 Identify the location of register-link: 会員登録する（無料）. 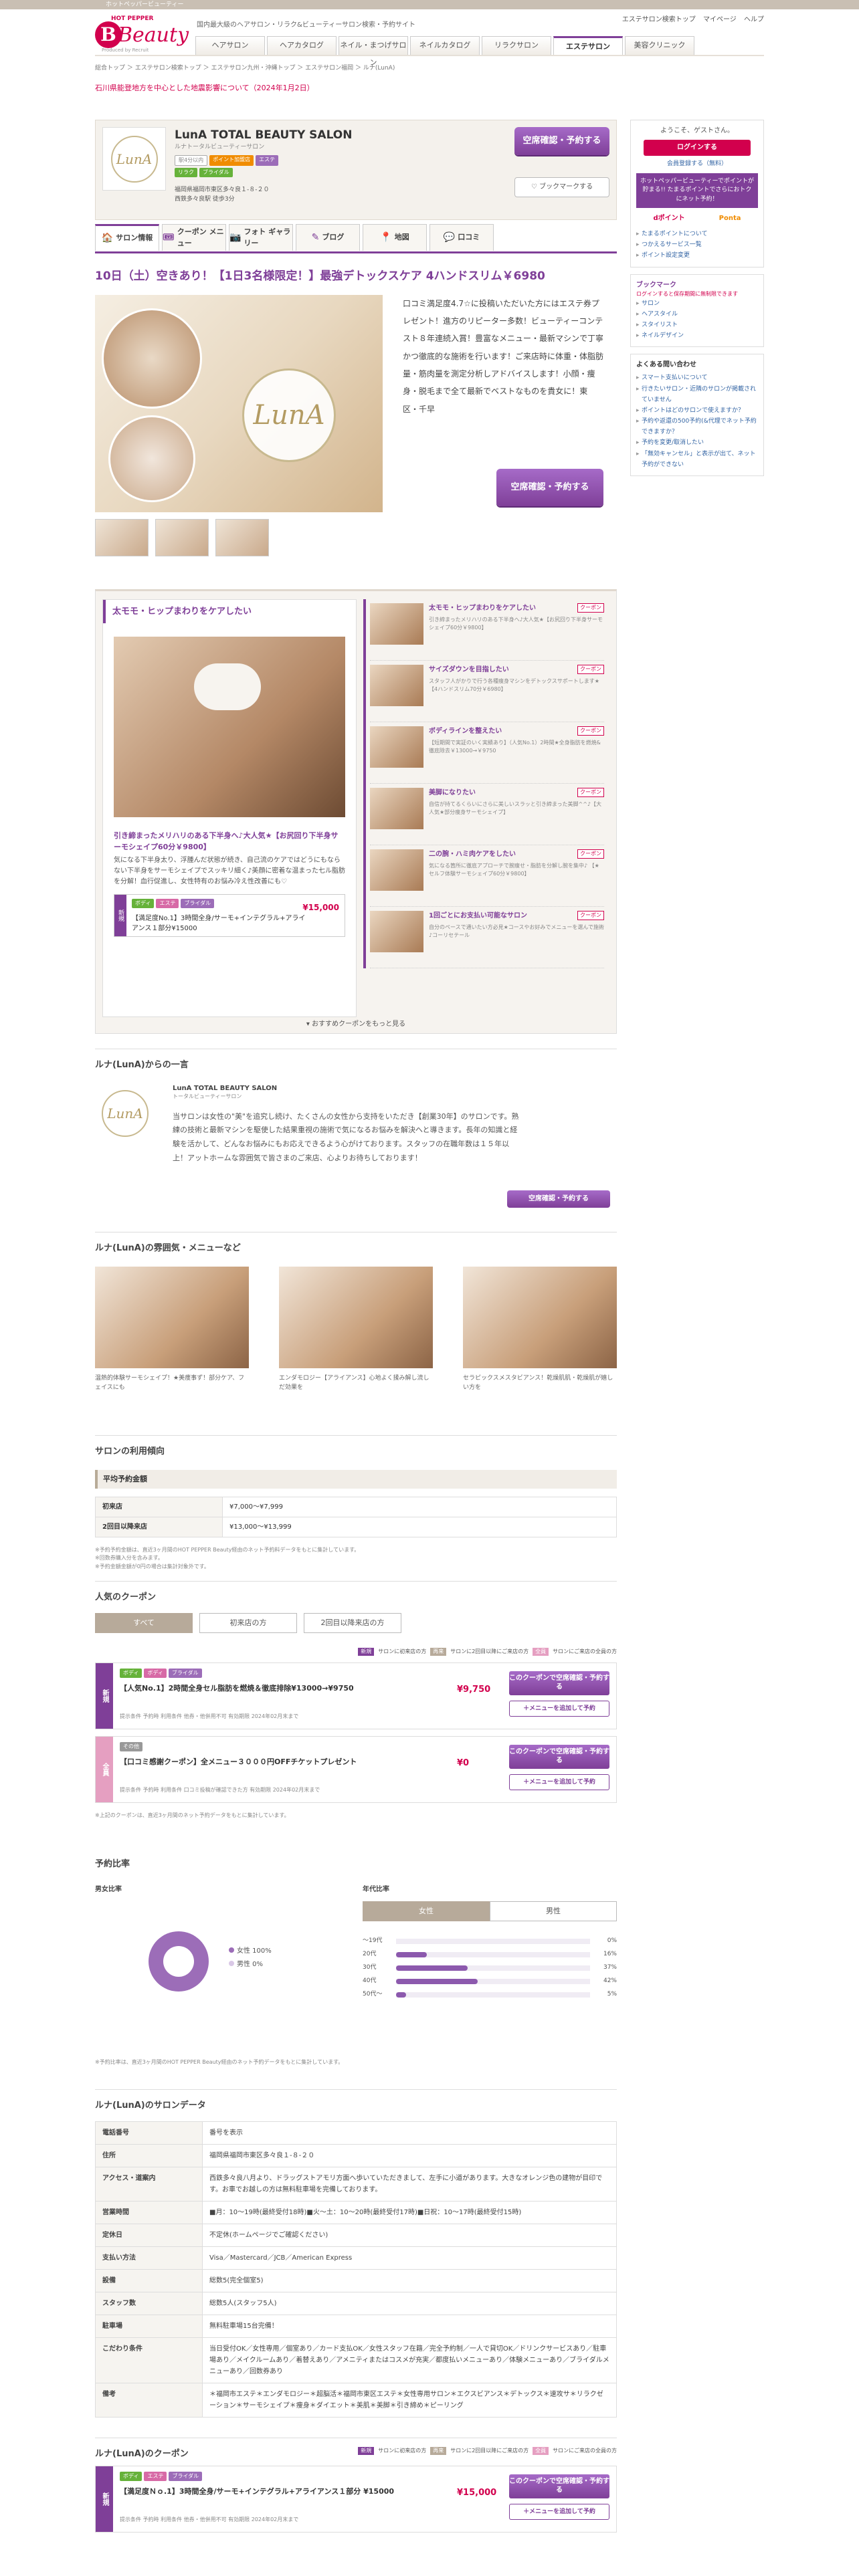
(697, 165).